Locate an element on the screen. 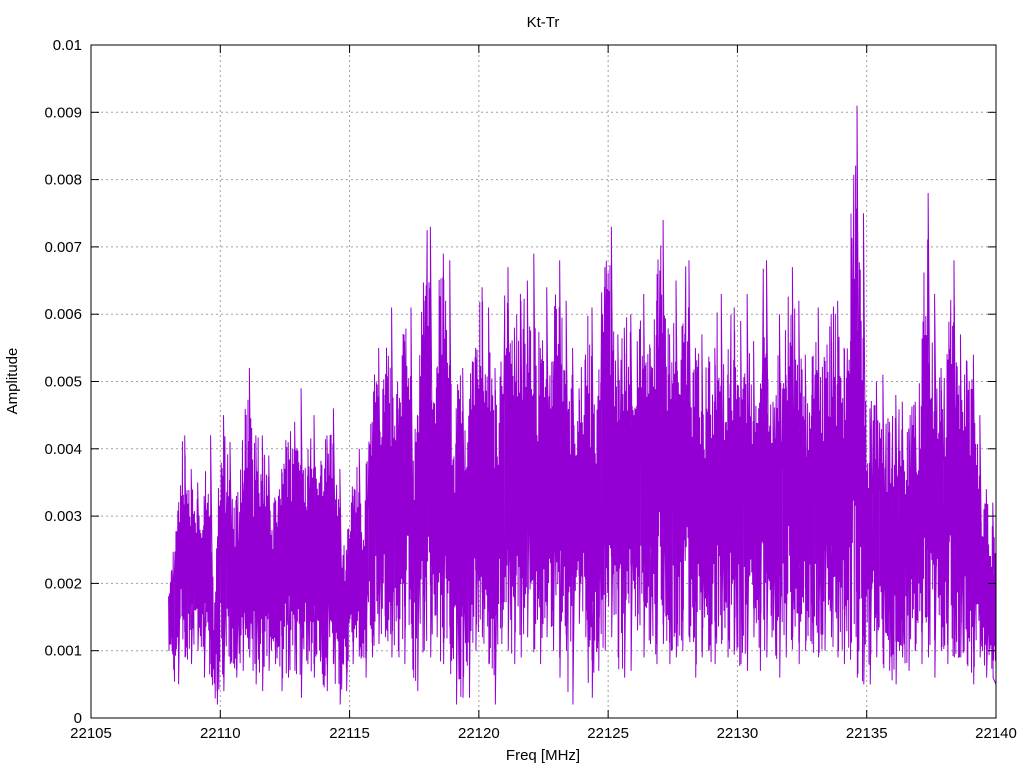 This screenshot has width=1024, height=768. x-tick-label: 22135 is located at coordinates (867, 733).